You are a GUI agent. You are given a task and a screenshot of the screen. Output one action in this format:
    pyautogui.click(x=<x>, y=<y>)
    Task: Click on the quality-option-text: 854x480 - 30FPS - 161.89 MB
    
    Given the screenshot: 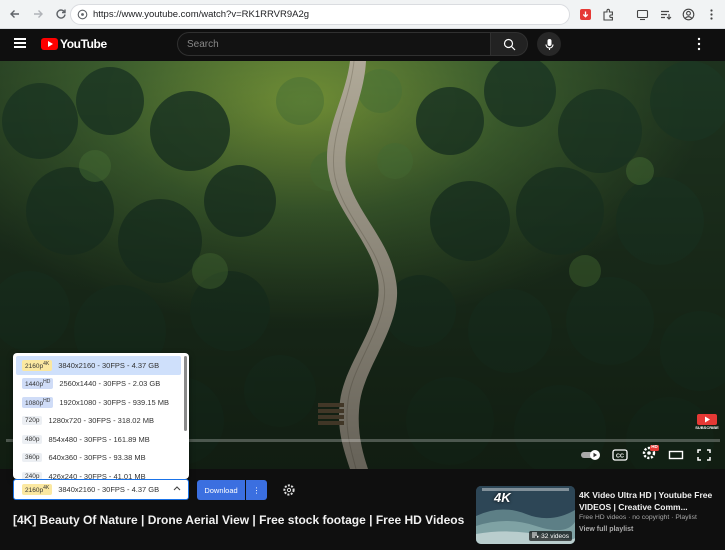 What is the action you would take?
    pyautogui.click(x=99, y=439)
    